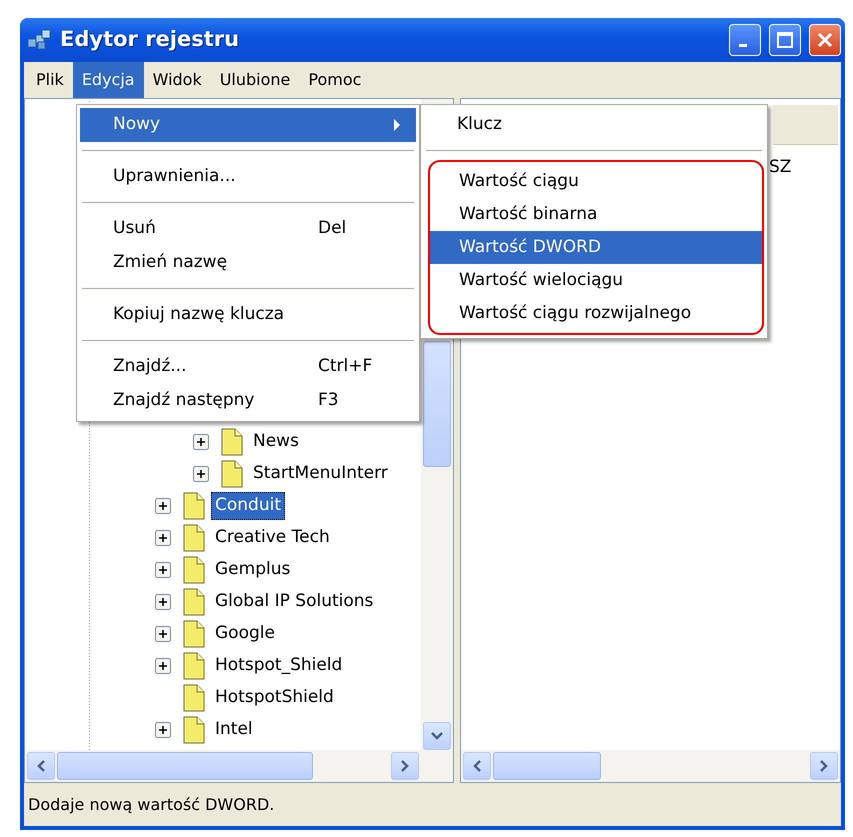 Image resolution: width=853 pixels, height=837 pixels. Describe the element at coordinates (596, 313) in the screenshot. I see `menu-item: Wartość ciągu rozwijalnego` at that location.